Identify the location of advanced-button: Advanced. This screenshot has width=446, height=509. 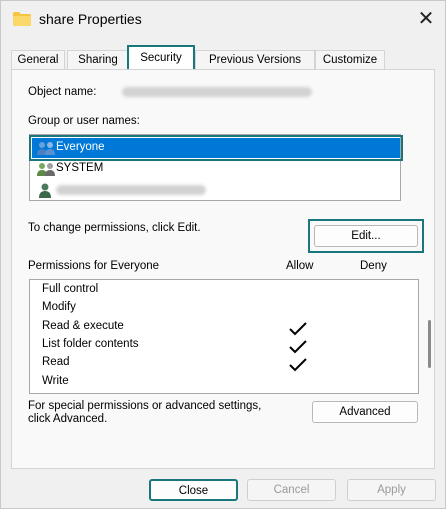
(365, 412).